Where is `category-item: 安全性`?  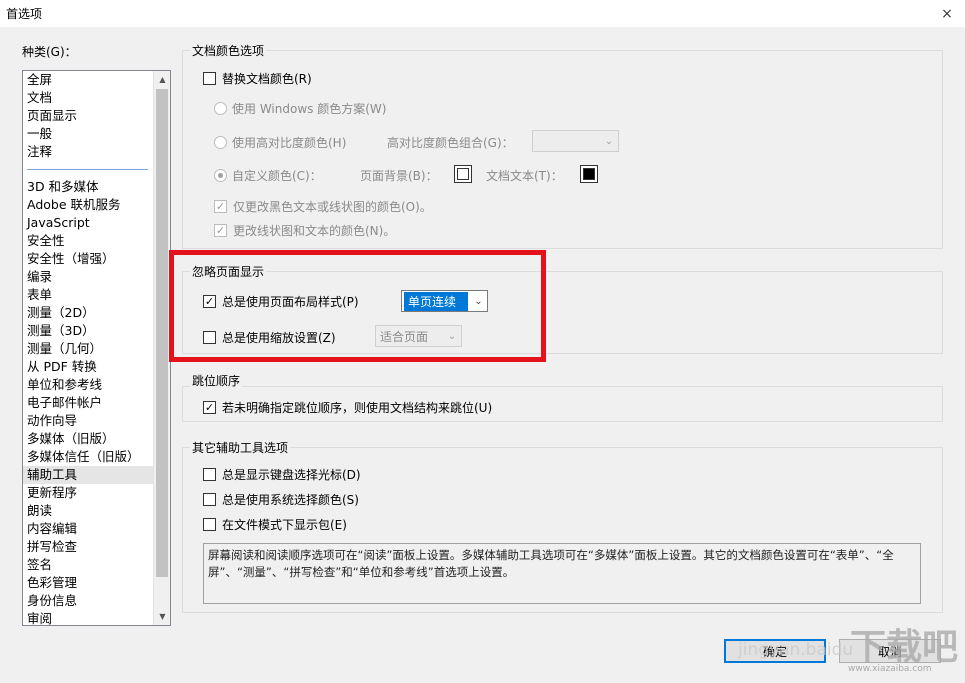
category-item: 安全性 is located at coordinates (88, 241).